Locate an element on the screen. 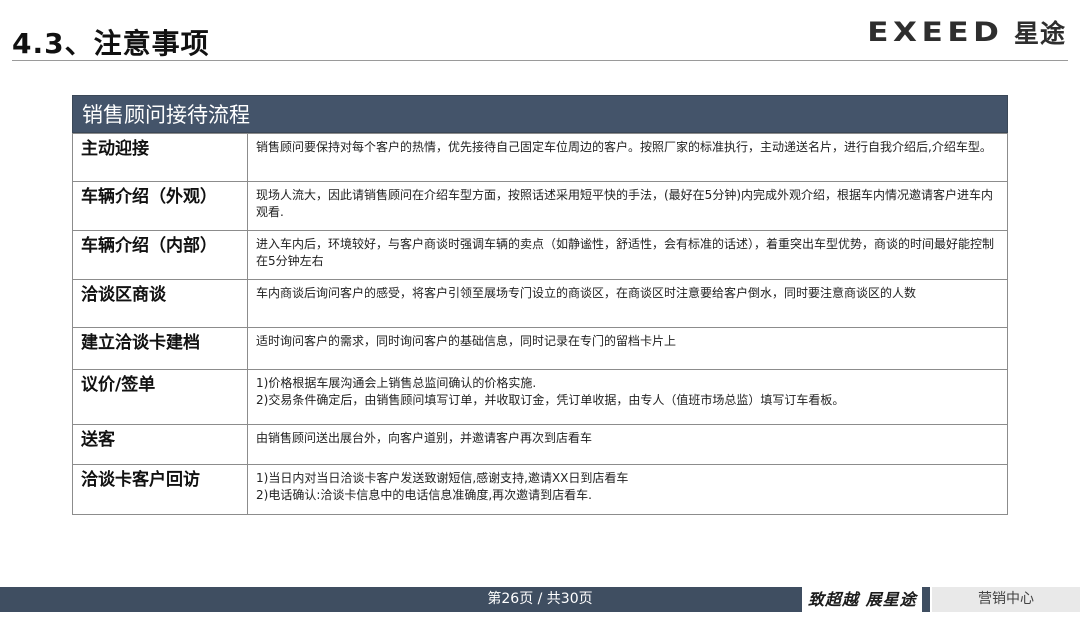  brand-logo: EXEED 星途 is located at coordinates (967, 32).